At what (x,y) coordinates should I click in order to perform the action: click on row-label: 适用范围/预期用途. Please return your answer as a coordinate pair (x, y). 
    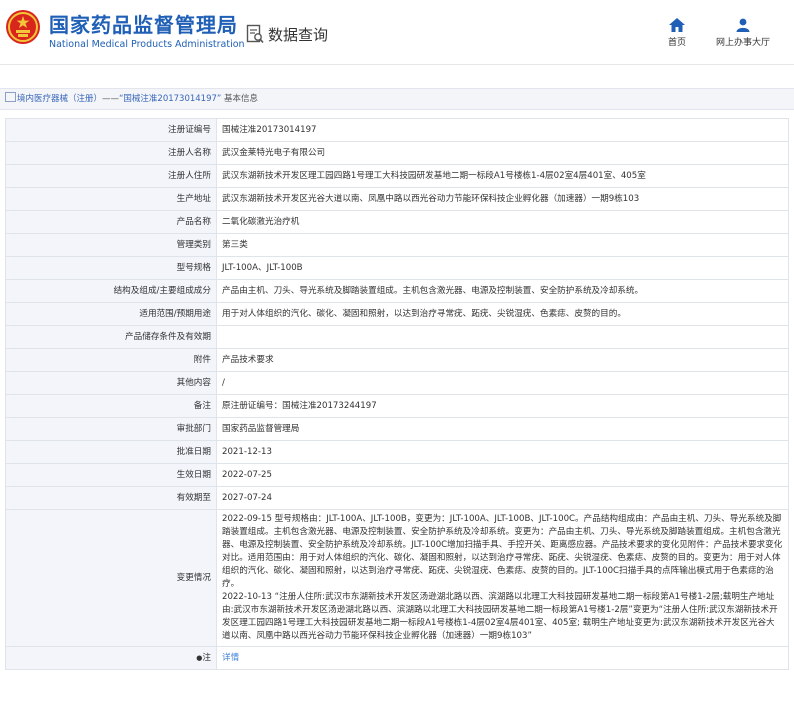
    Looking at the image, I should click on (111, 314).